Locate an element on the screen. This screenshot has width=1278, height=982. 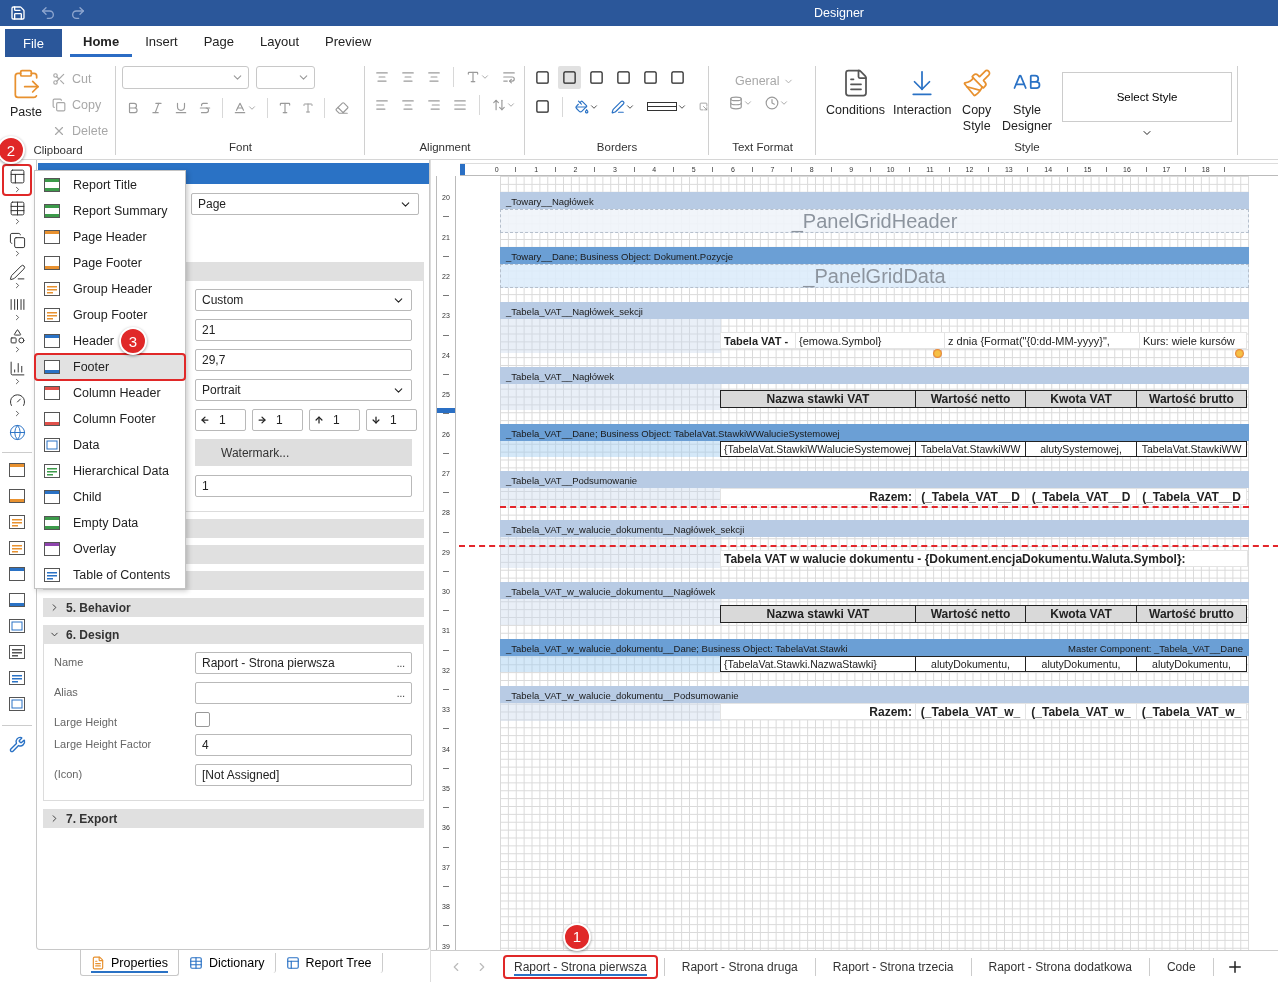
save-icon is located at coordinates (18, 13).